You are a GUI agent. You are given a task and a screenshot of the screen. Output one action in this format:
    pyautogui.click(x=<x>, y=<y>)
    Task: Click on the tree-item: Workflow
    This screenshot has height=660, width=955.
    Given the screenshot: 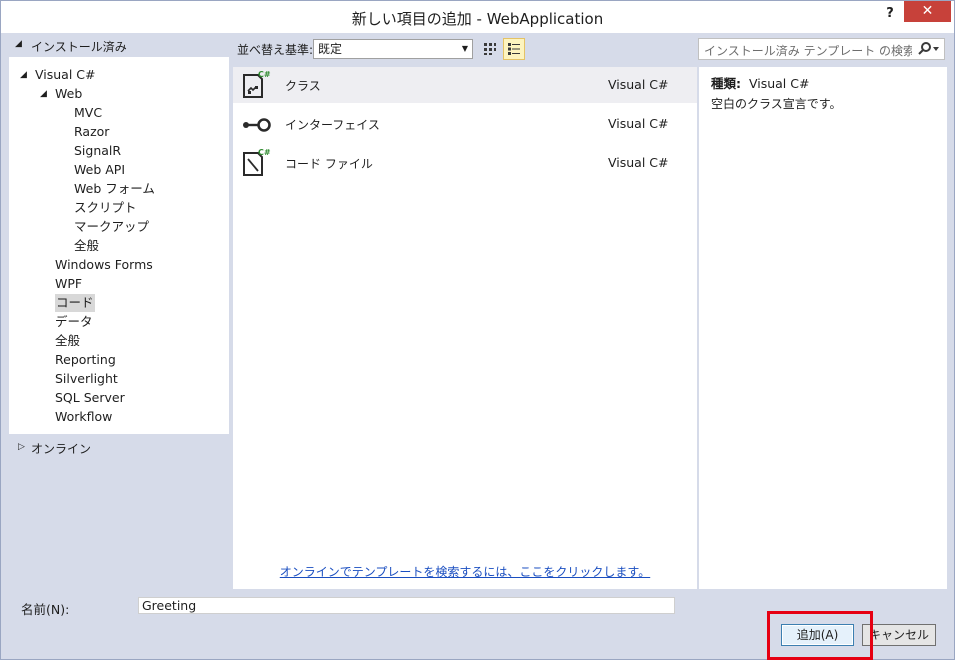 What is the action you would take?
    pyautogui.click(x=83, y=417)
    